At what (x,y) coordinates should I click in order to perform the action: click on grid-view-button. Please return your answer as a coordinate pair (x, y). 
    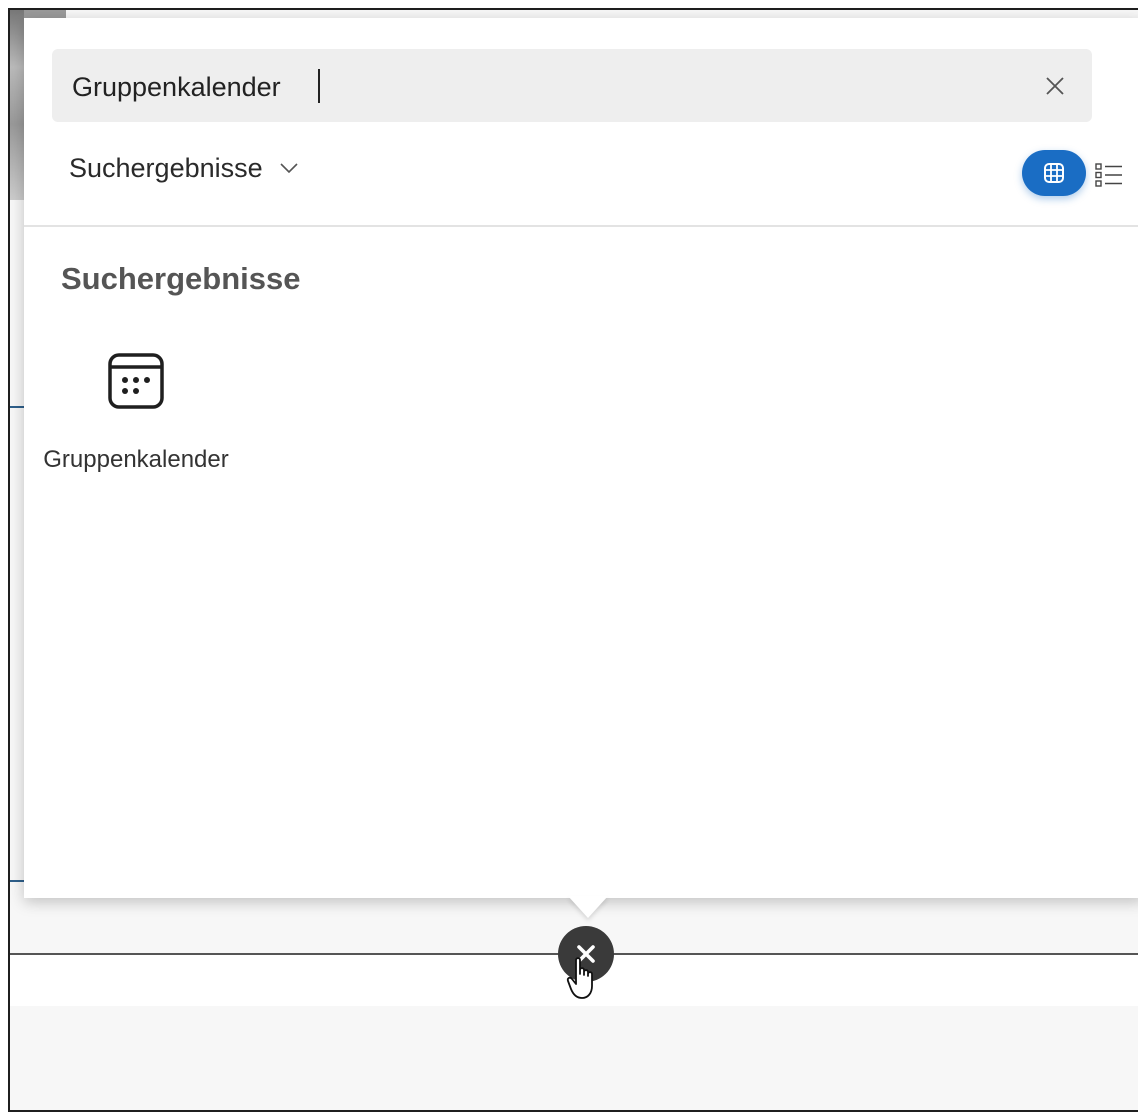
    Looking at the image, I should click on (1054, 173).